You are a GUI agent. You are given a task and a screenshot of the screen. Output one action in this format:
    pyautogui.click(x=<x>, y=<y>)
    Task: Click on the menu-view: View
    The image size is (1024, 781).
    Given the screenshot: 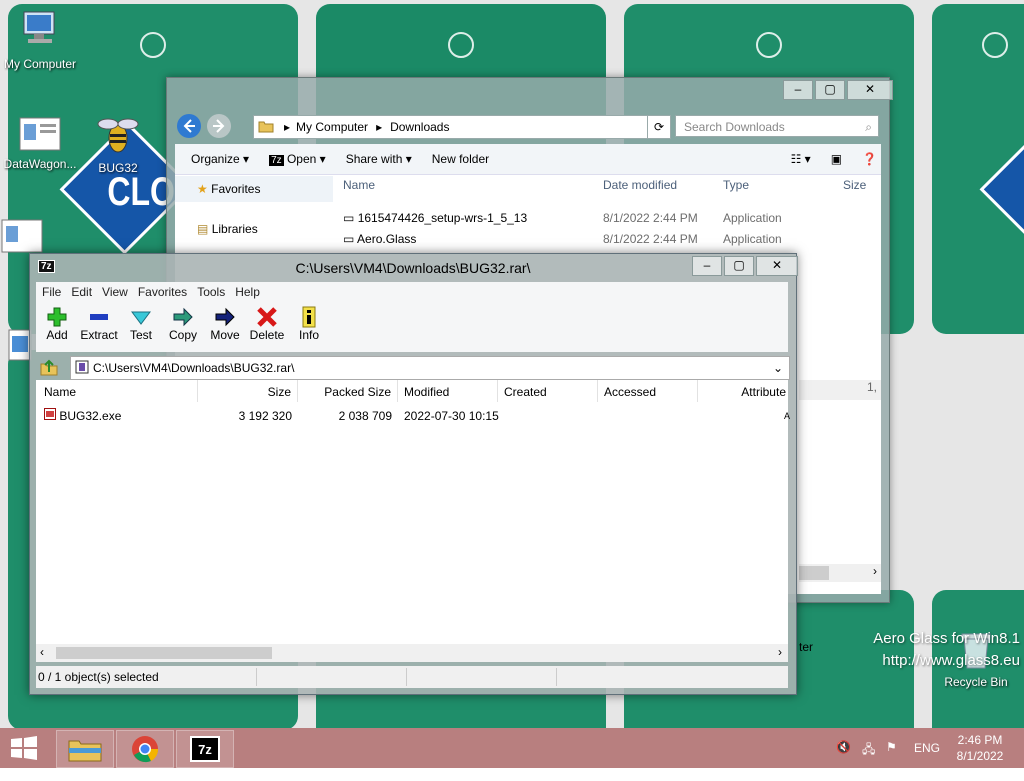 What is the action you would take?
    pyautogui.click(x=115, y=292)
    